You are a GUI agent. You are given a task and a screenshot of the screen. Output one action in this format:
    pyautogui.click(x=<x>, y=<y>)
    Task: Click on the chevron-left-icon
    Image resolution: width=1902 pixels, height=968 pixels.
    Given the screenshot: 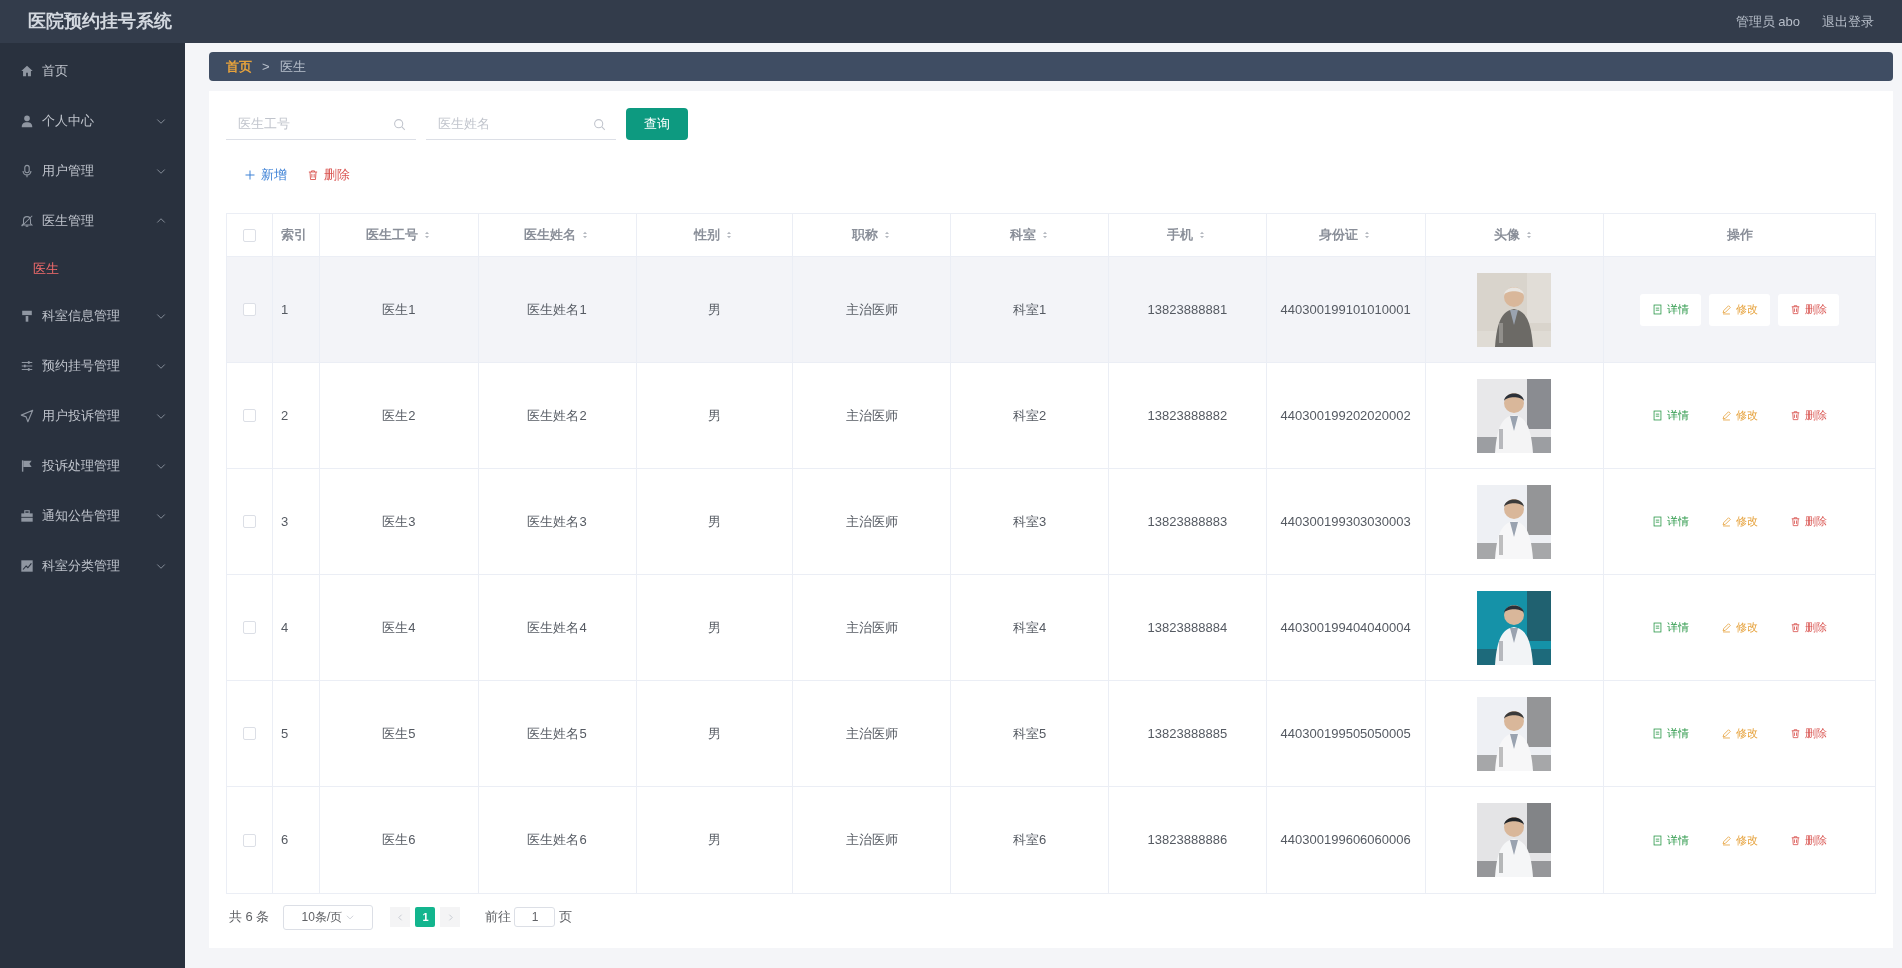 What is the action you would take?
    pyautogui.click(x=400, y=917)
    